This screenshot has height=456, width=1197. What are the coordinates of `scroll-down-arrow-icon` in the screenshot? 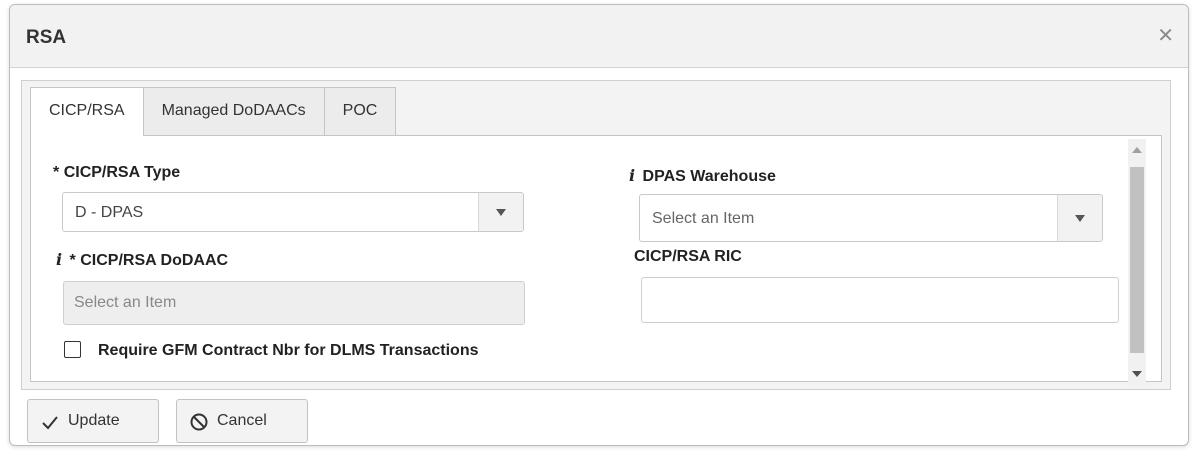 It's located at (1137, 374).